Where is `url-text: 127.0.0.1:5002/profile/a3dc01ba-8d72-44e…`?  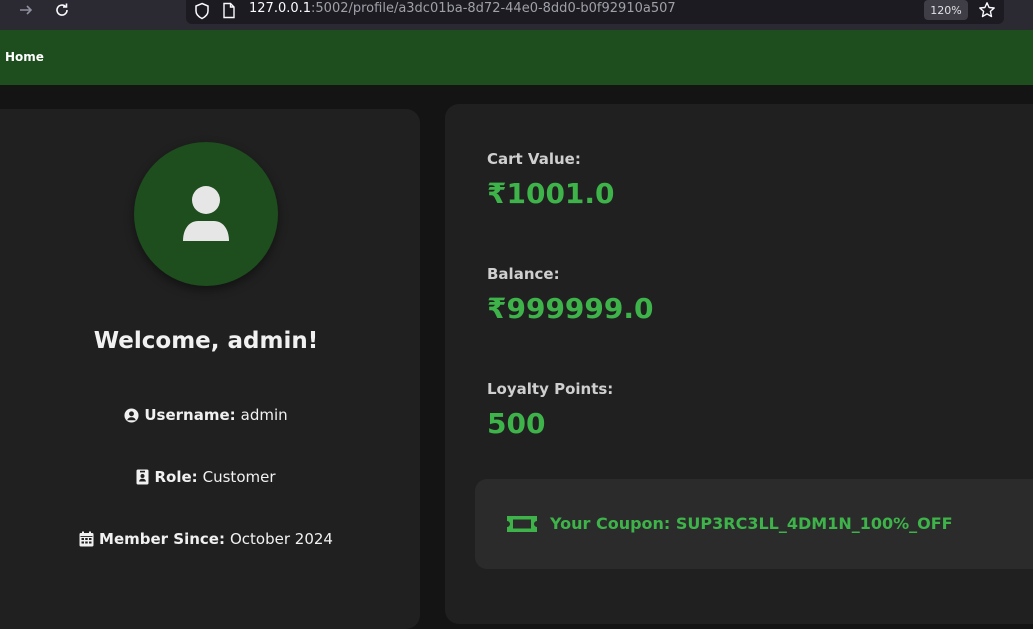
url-text: 127.0.0.1:5002/profile/a3dc01ba-8d72-44e… is located at coordinates (462, 8).